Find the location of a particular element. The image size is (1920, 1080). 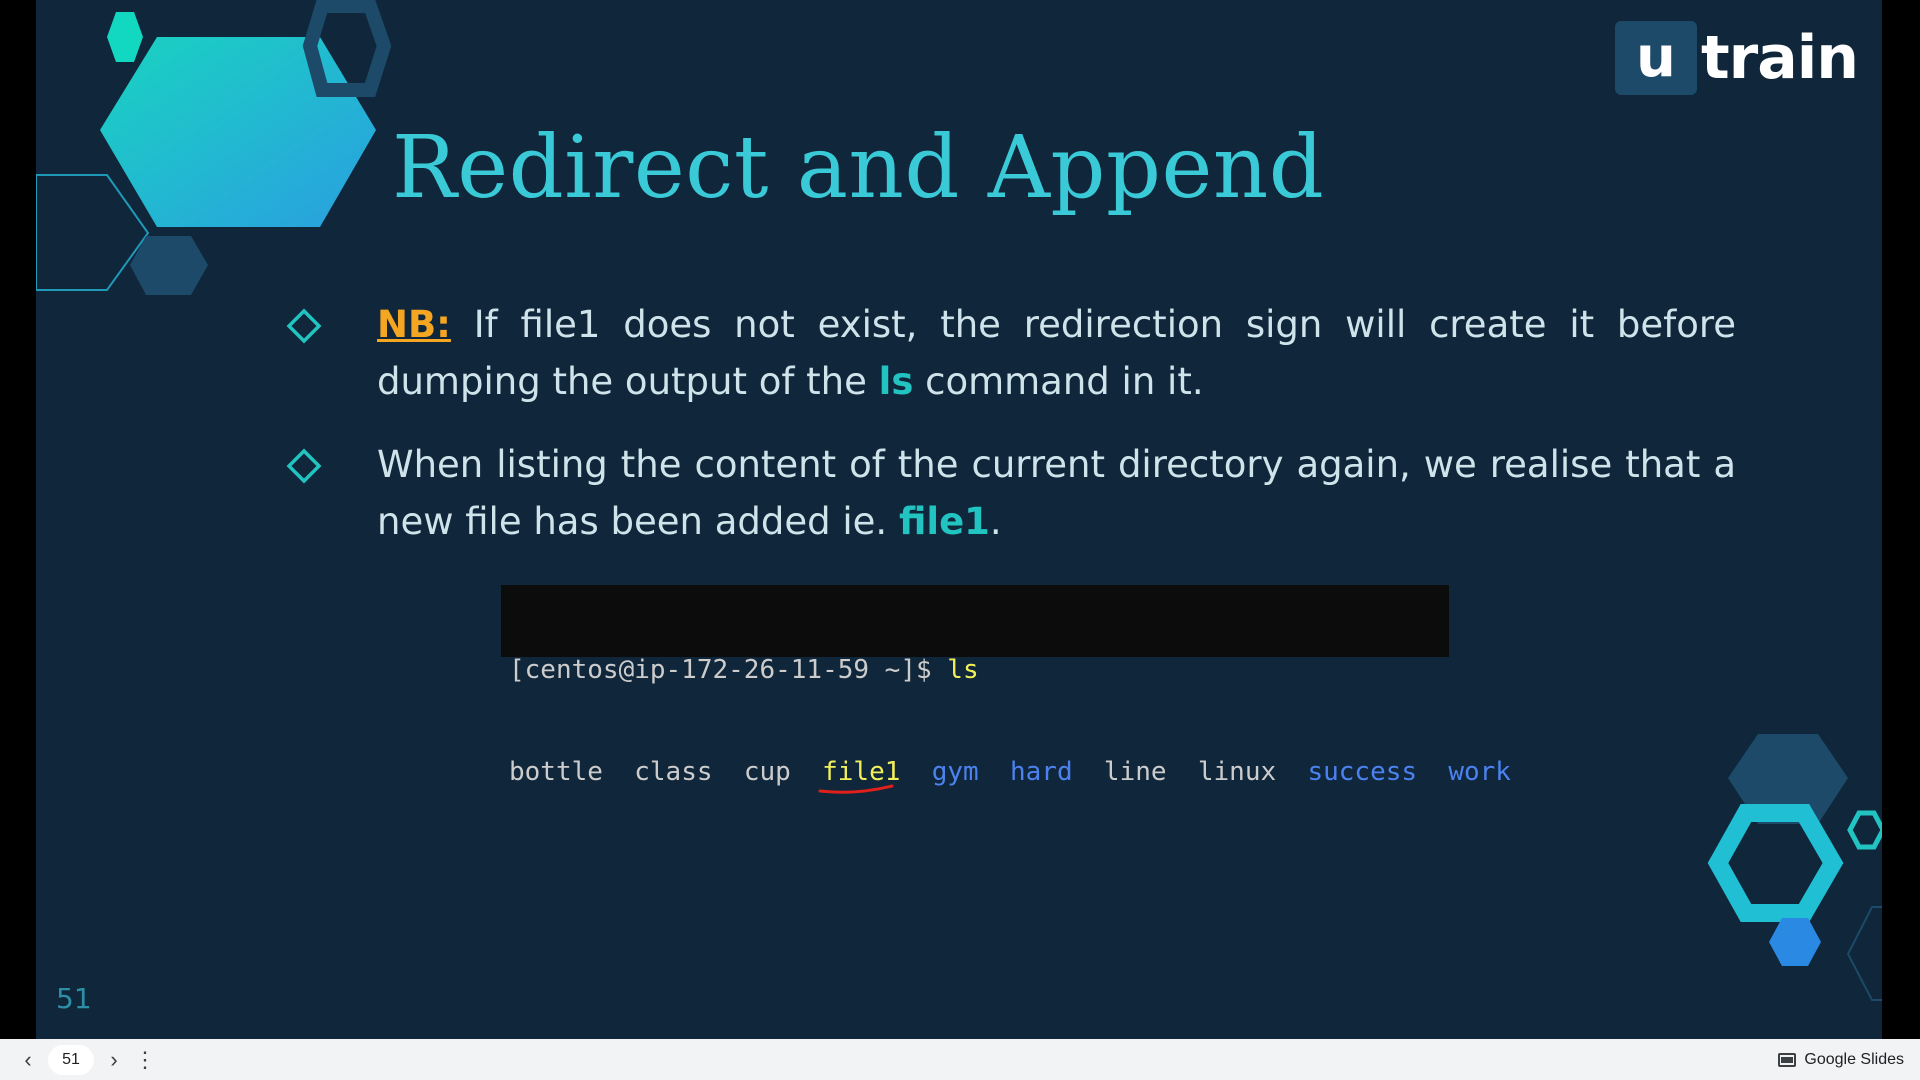

terminal-entry: bottle is located at coordinates (556, 772).